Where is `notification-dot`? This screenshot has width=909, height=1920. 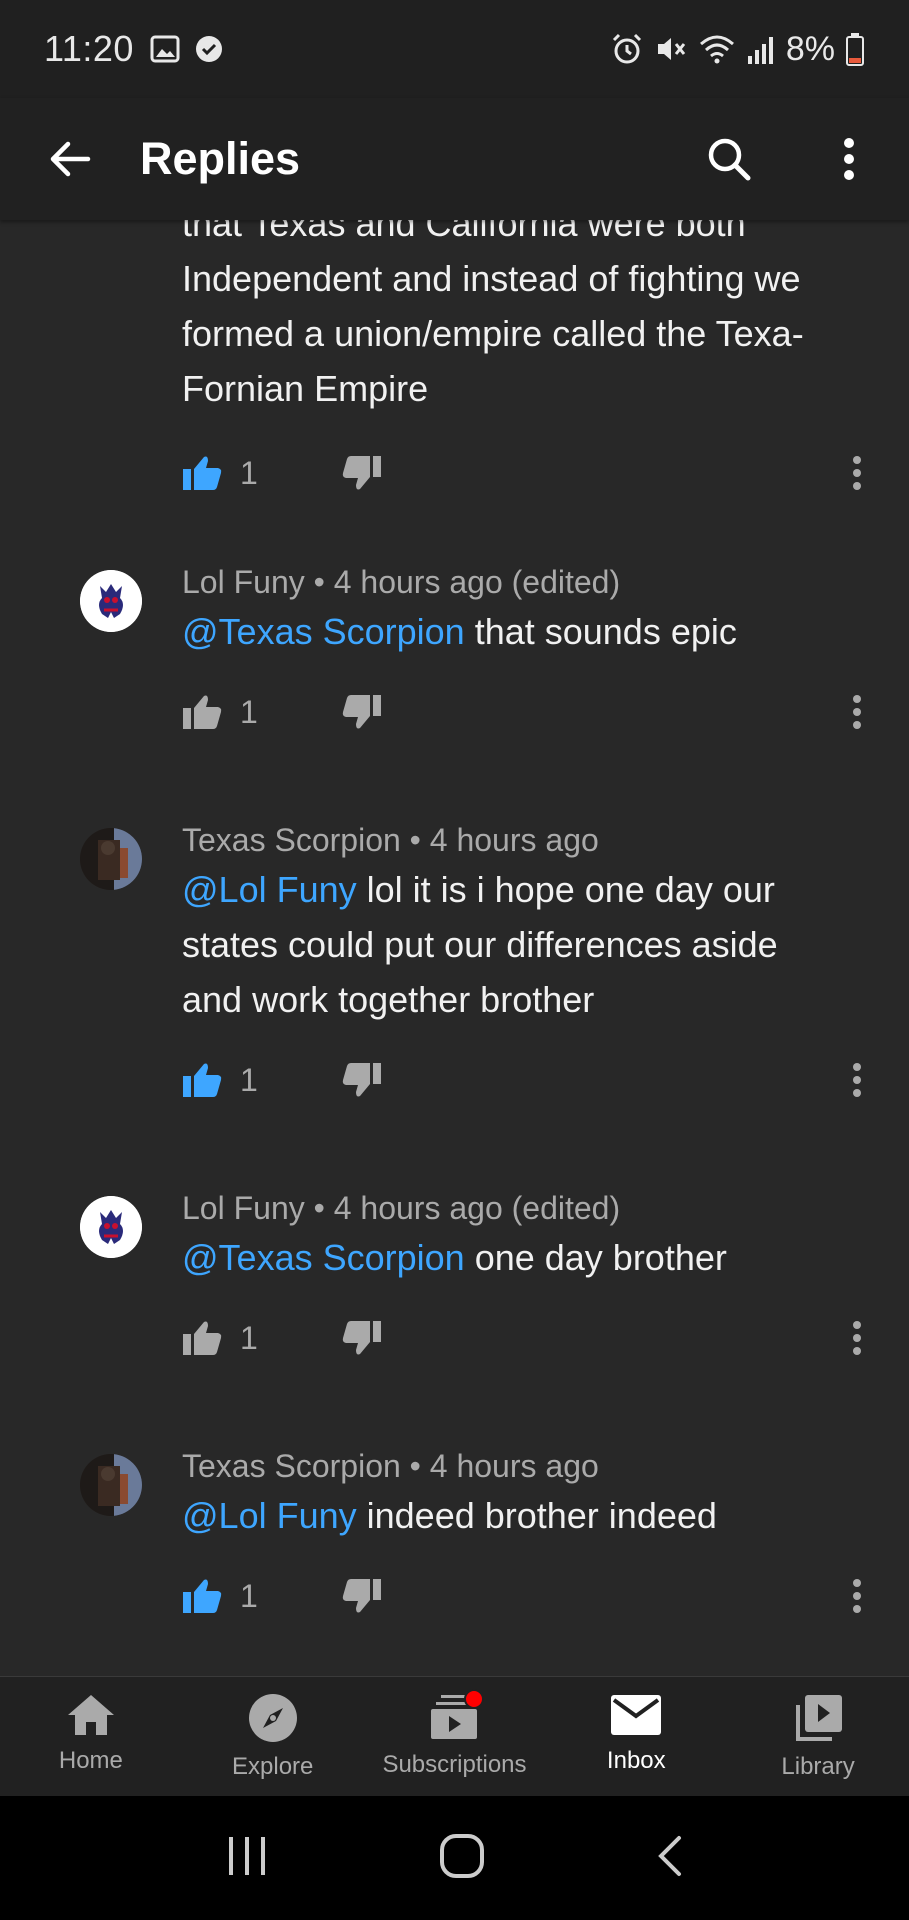
notification-dot is located at coordinates (474, 1699).